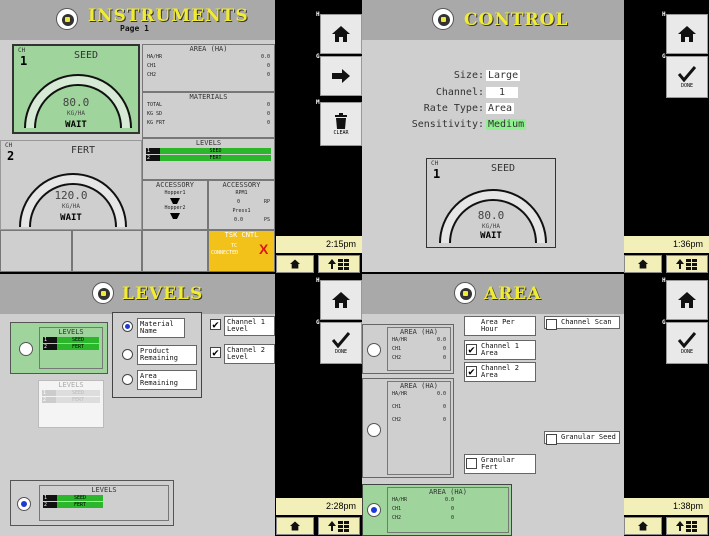 This screenshot has height=536, width=709. I want to click on seed-gauge: CH 1 SEED 80.0 KG/HA WAIT, so click(76, 89).